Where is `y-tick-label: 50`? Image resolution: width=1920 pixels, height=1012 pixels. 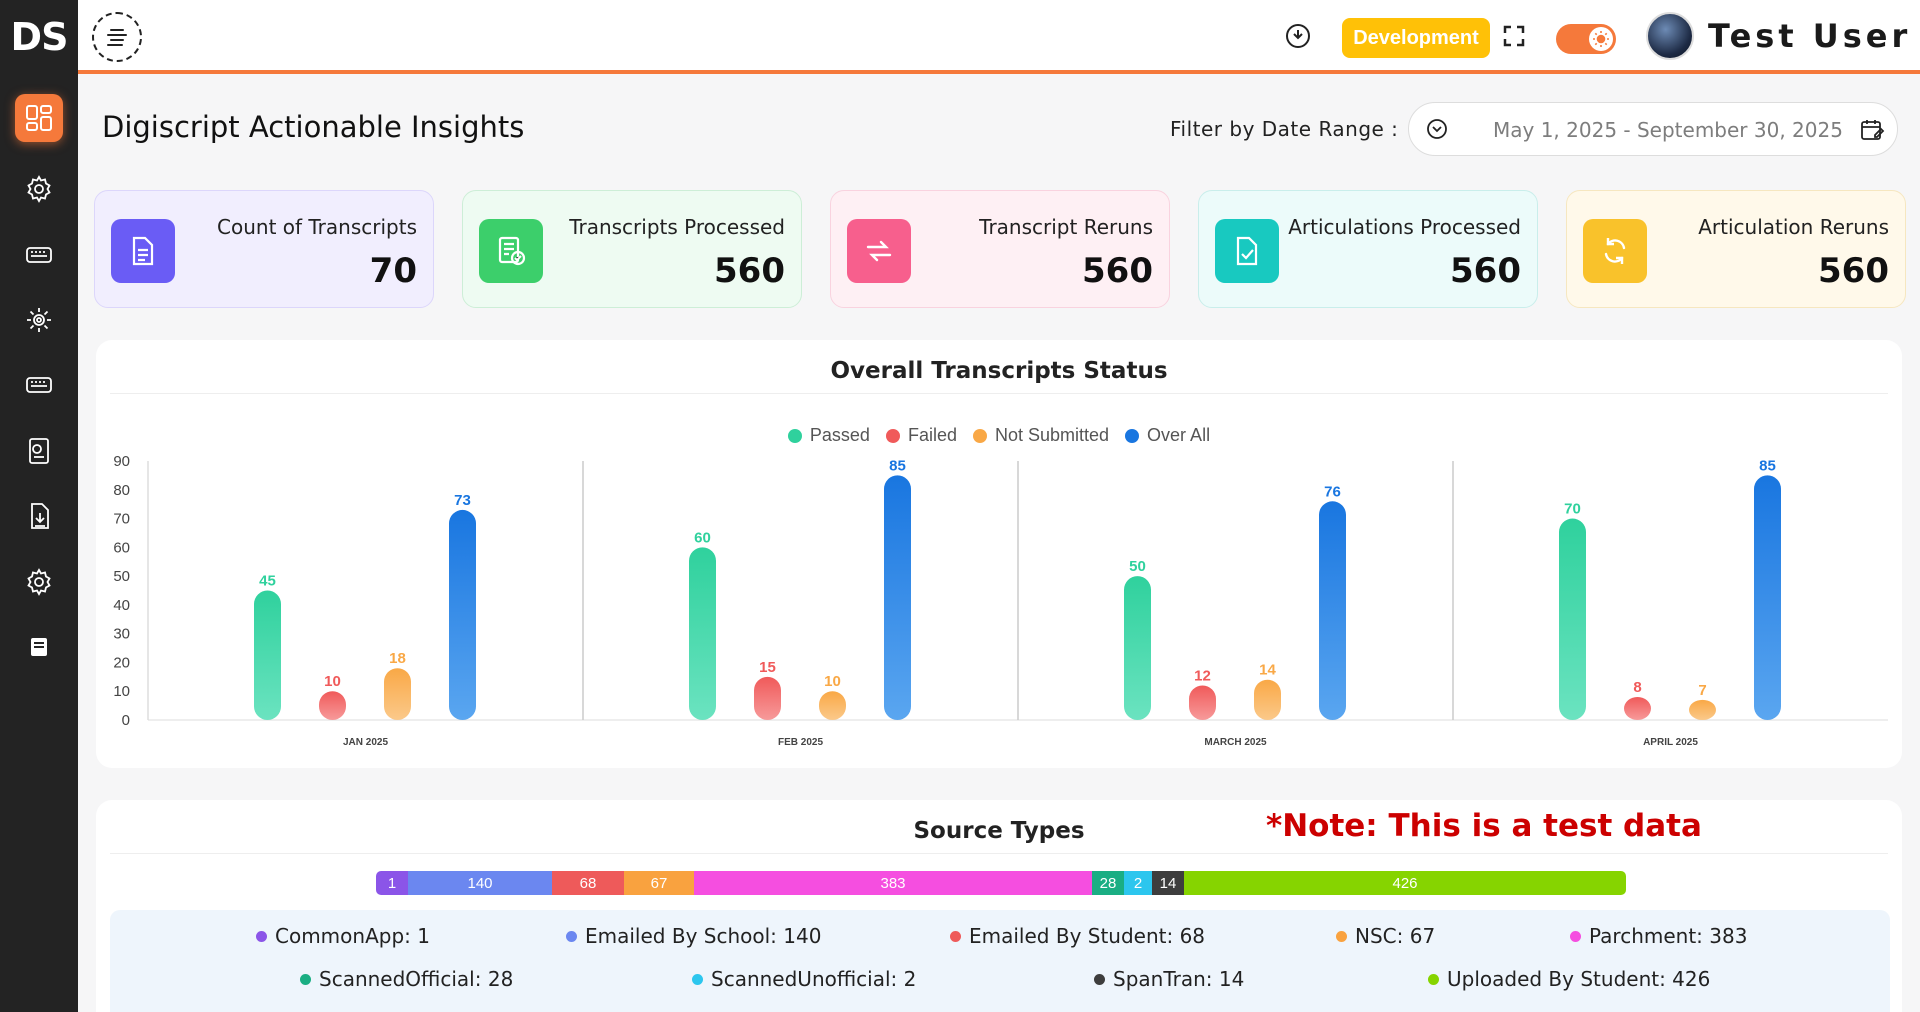 y-tick-label: 50 is located at coordinates (121, 576).